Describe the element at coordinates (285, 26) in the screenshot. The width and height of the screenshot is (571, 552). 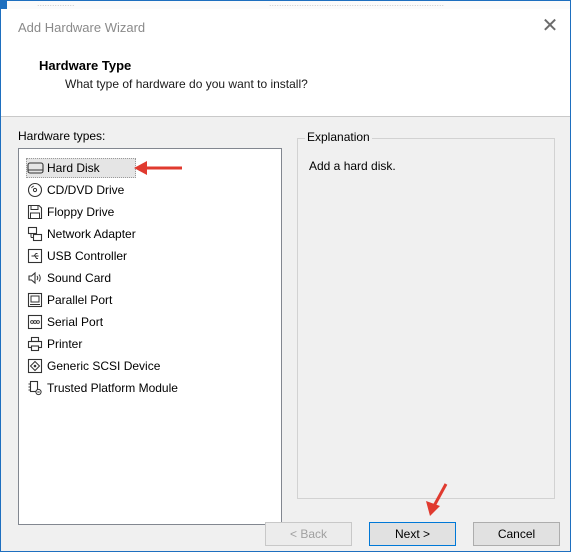
I see `title-bar: Add Hardware Wizard ✕` at that location.